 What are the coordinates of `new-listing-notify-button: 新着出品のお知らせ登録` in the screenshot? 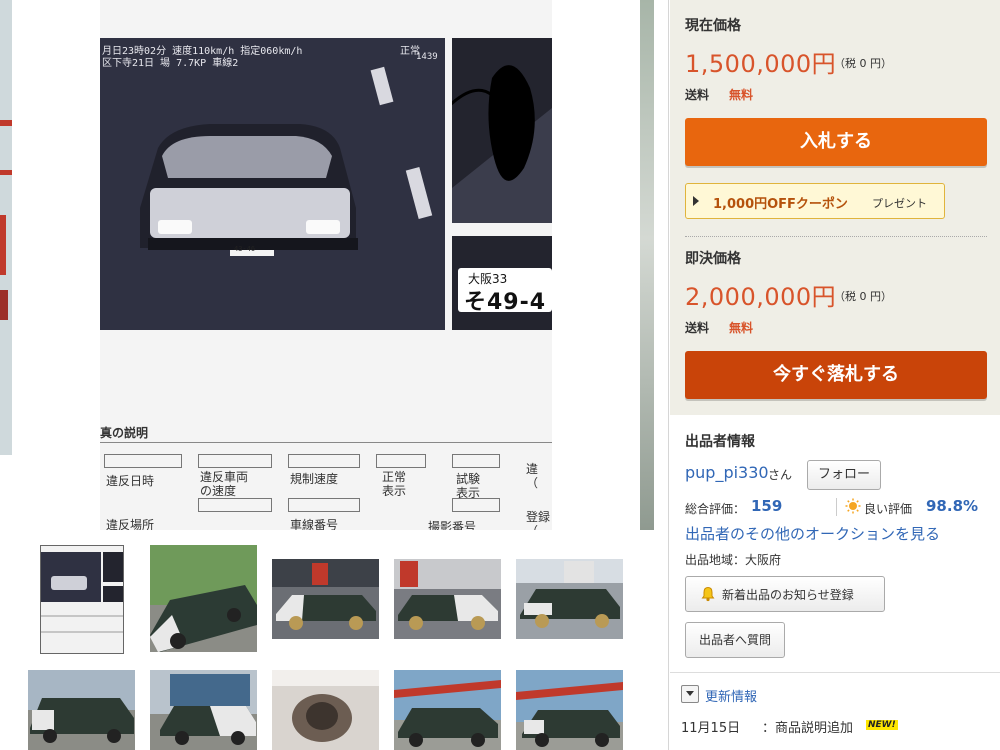 It's located at (785, 594).